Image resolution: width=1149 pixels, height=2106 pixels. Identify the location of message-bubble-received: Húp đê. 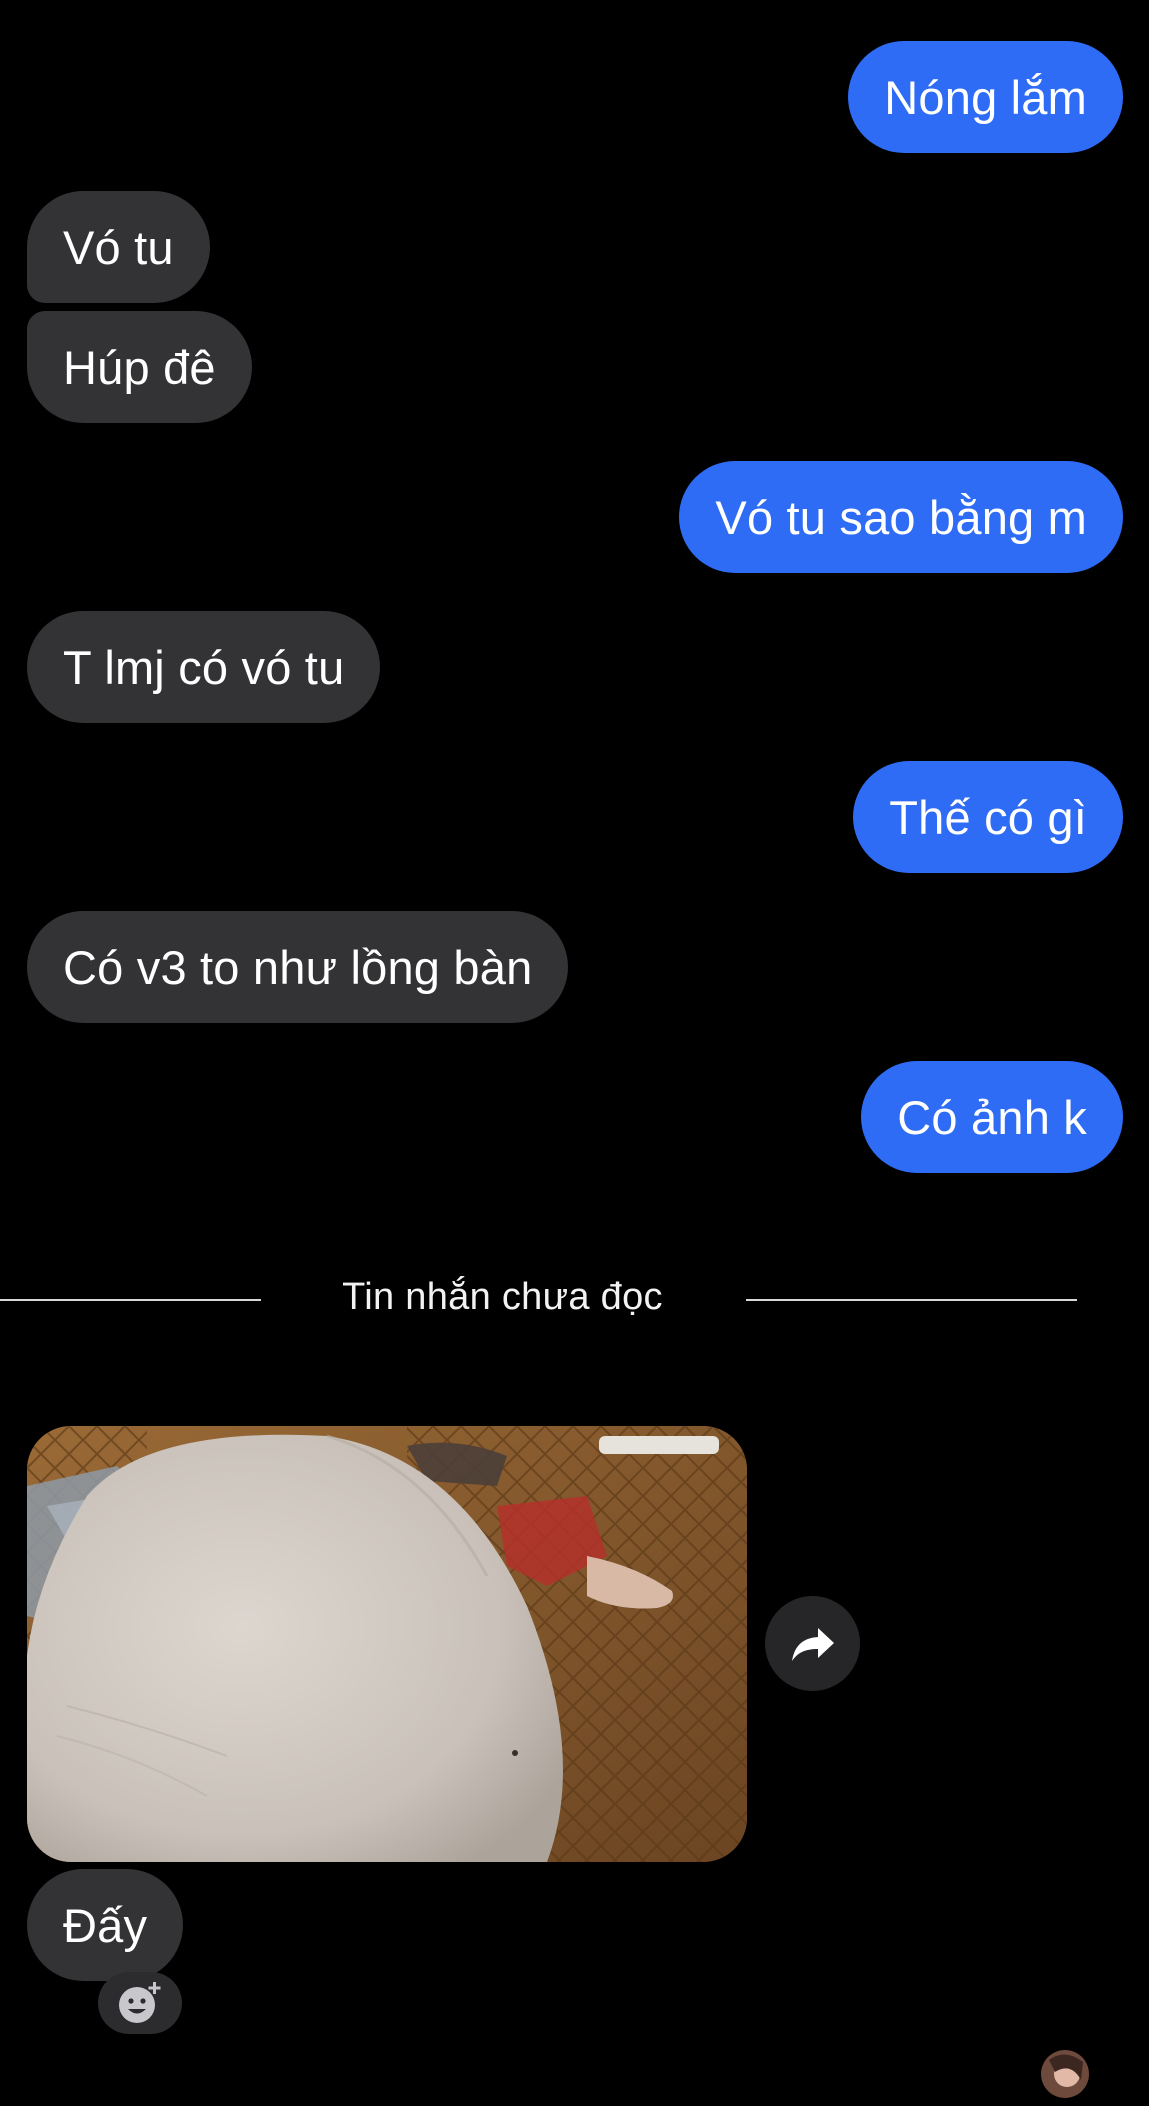
(139, 367).